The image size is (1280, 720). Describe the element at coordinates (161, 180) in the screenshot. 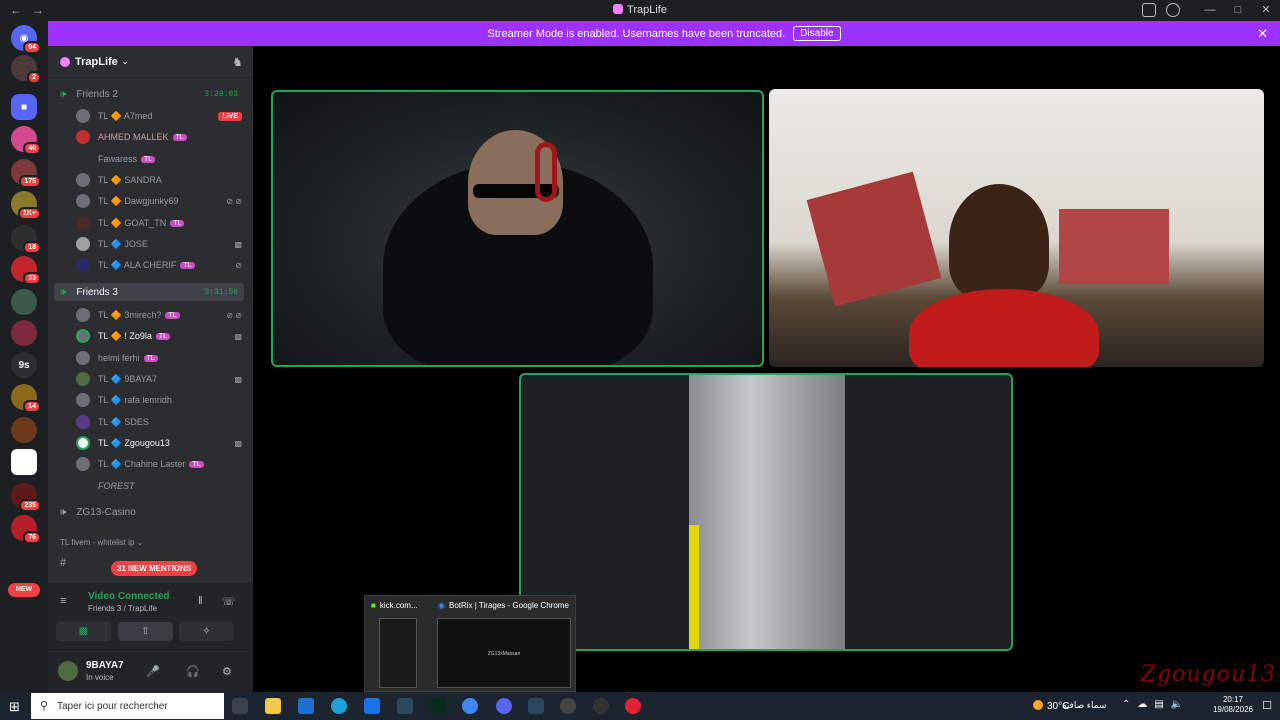

I see `voice-member: TL 🔶 SANDRA` at that location.